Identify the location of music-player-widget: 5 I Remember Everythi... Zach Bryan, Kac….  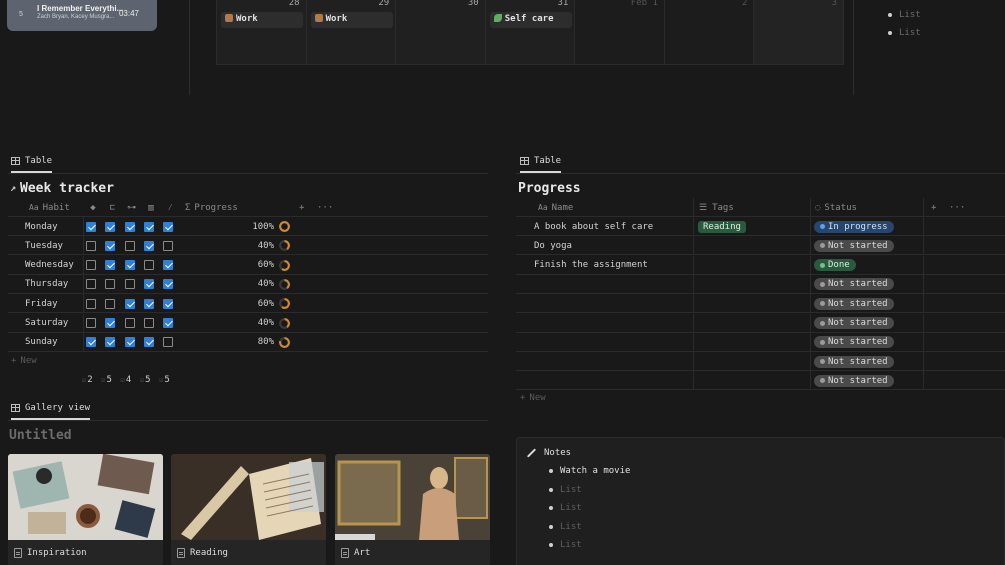
(82, 15).